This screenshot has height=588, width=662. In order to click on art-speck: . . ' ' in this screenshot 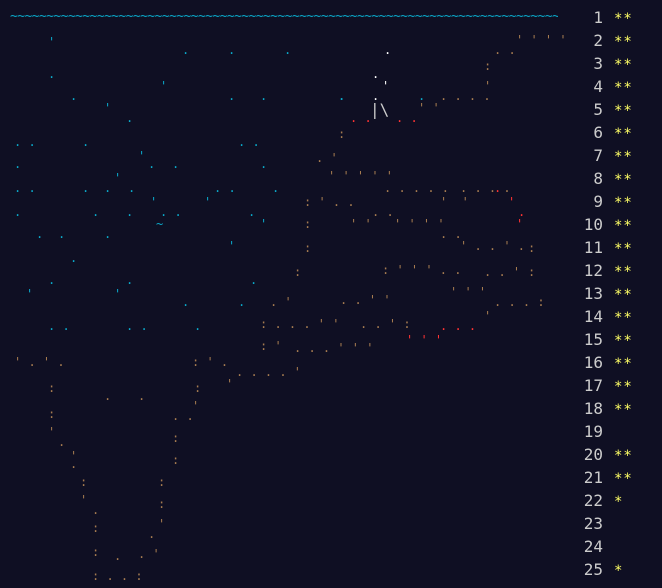, I will do `click(365, 300)`.